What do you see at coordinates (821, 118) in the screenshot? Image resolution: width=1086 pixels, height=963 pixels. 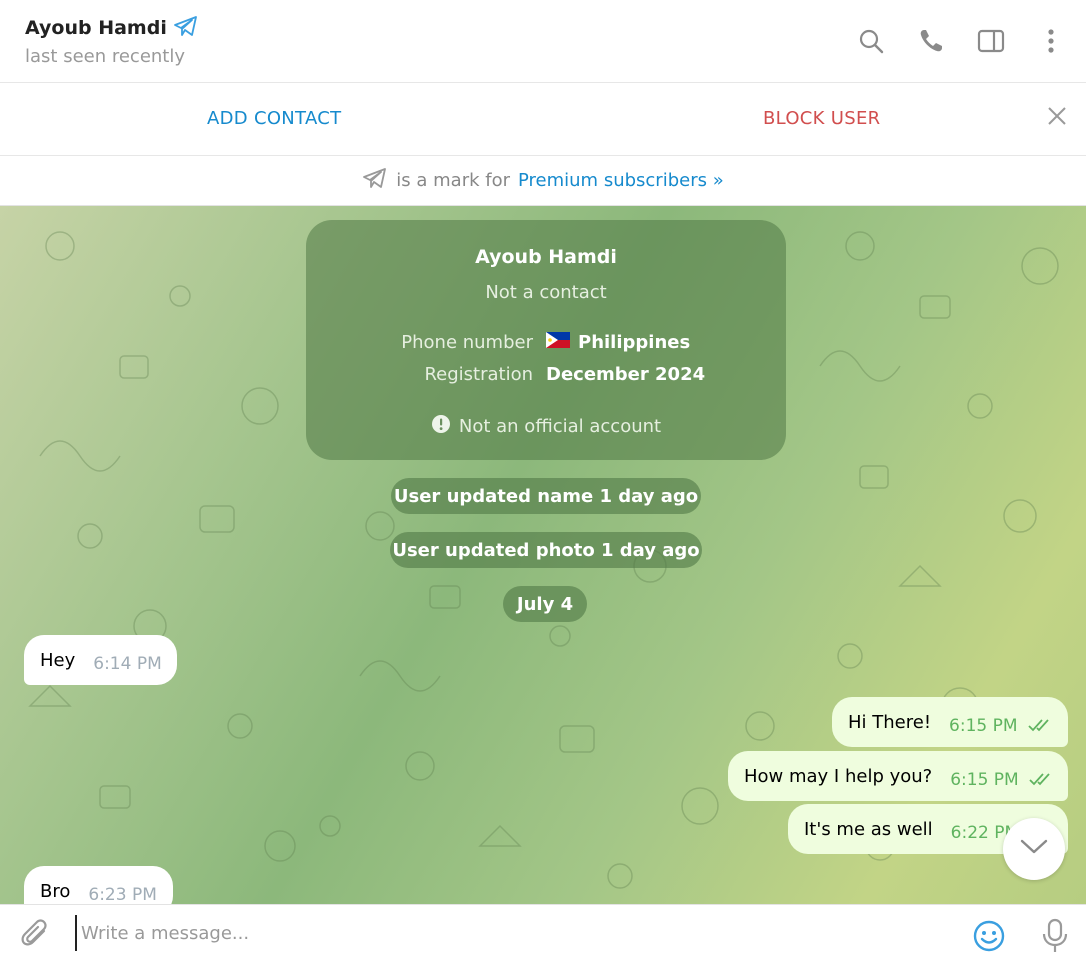 I see `block-user-button: BLOCK USER` at bounding box center [821, 118].